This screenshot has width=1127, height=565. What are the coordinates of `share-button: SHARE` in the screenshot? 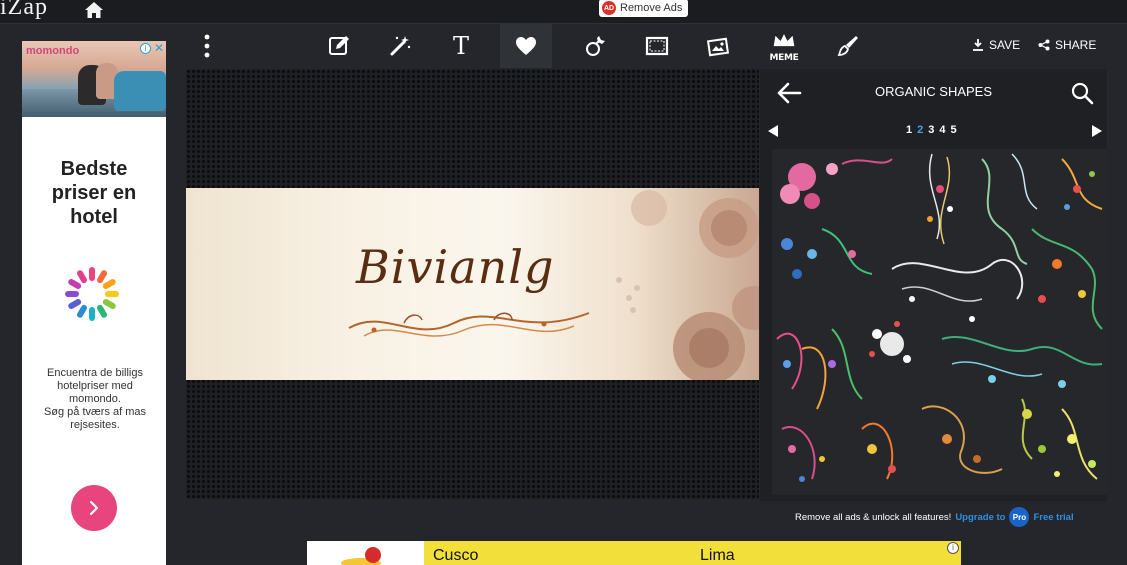 It's located at (1067, 45).